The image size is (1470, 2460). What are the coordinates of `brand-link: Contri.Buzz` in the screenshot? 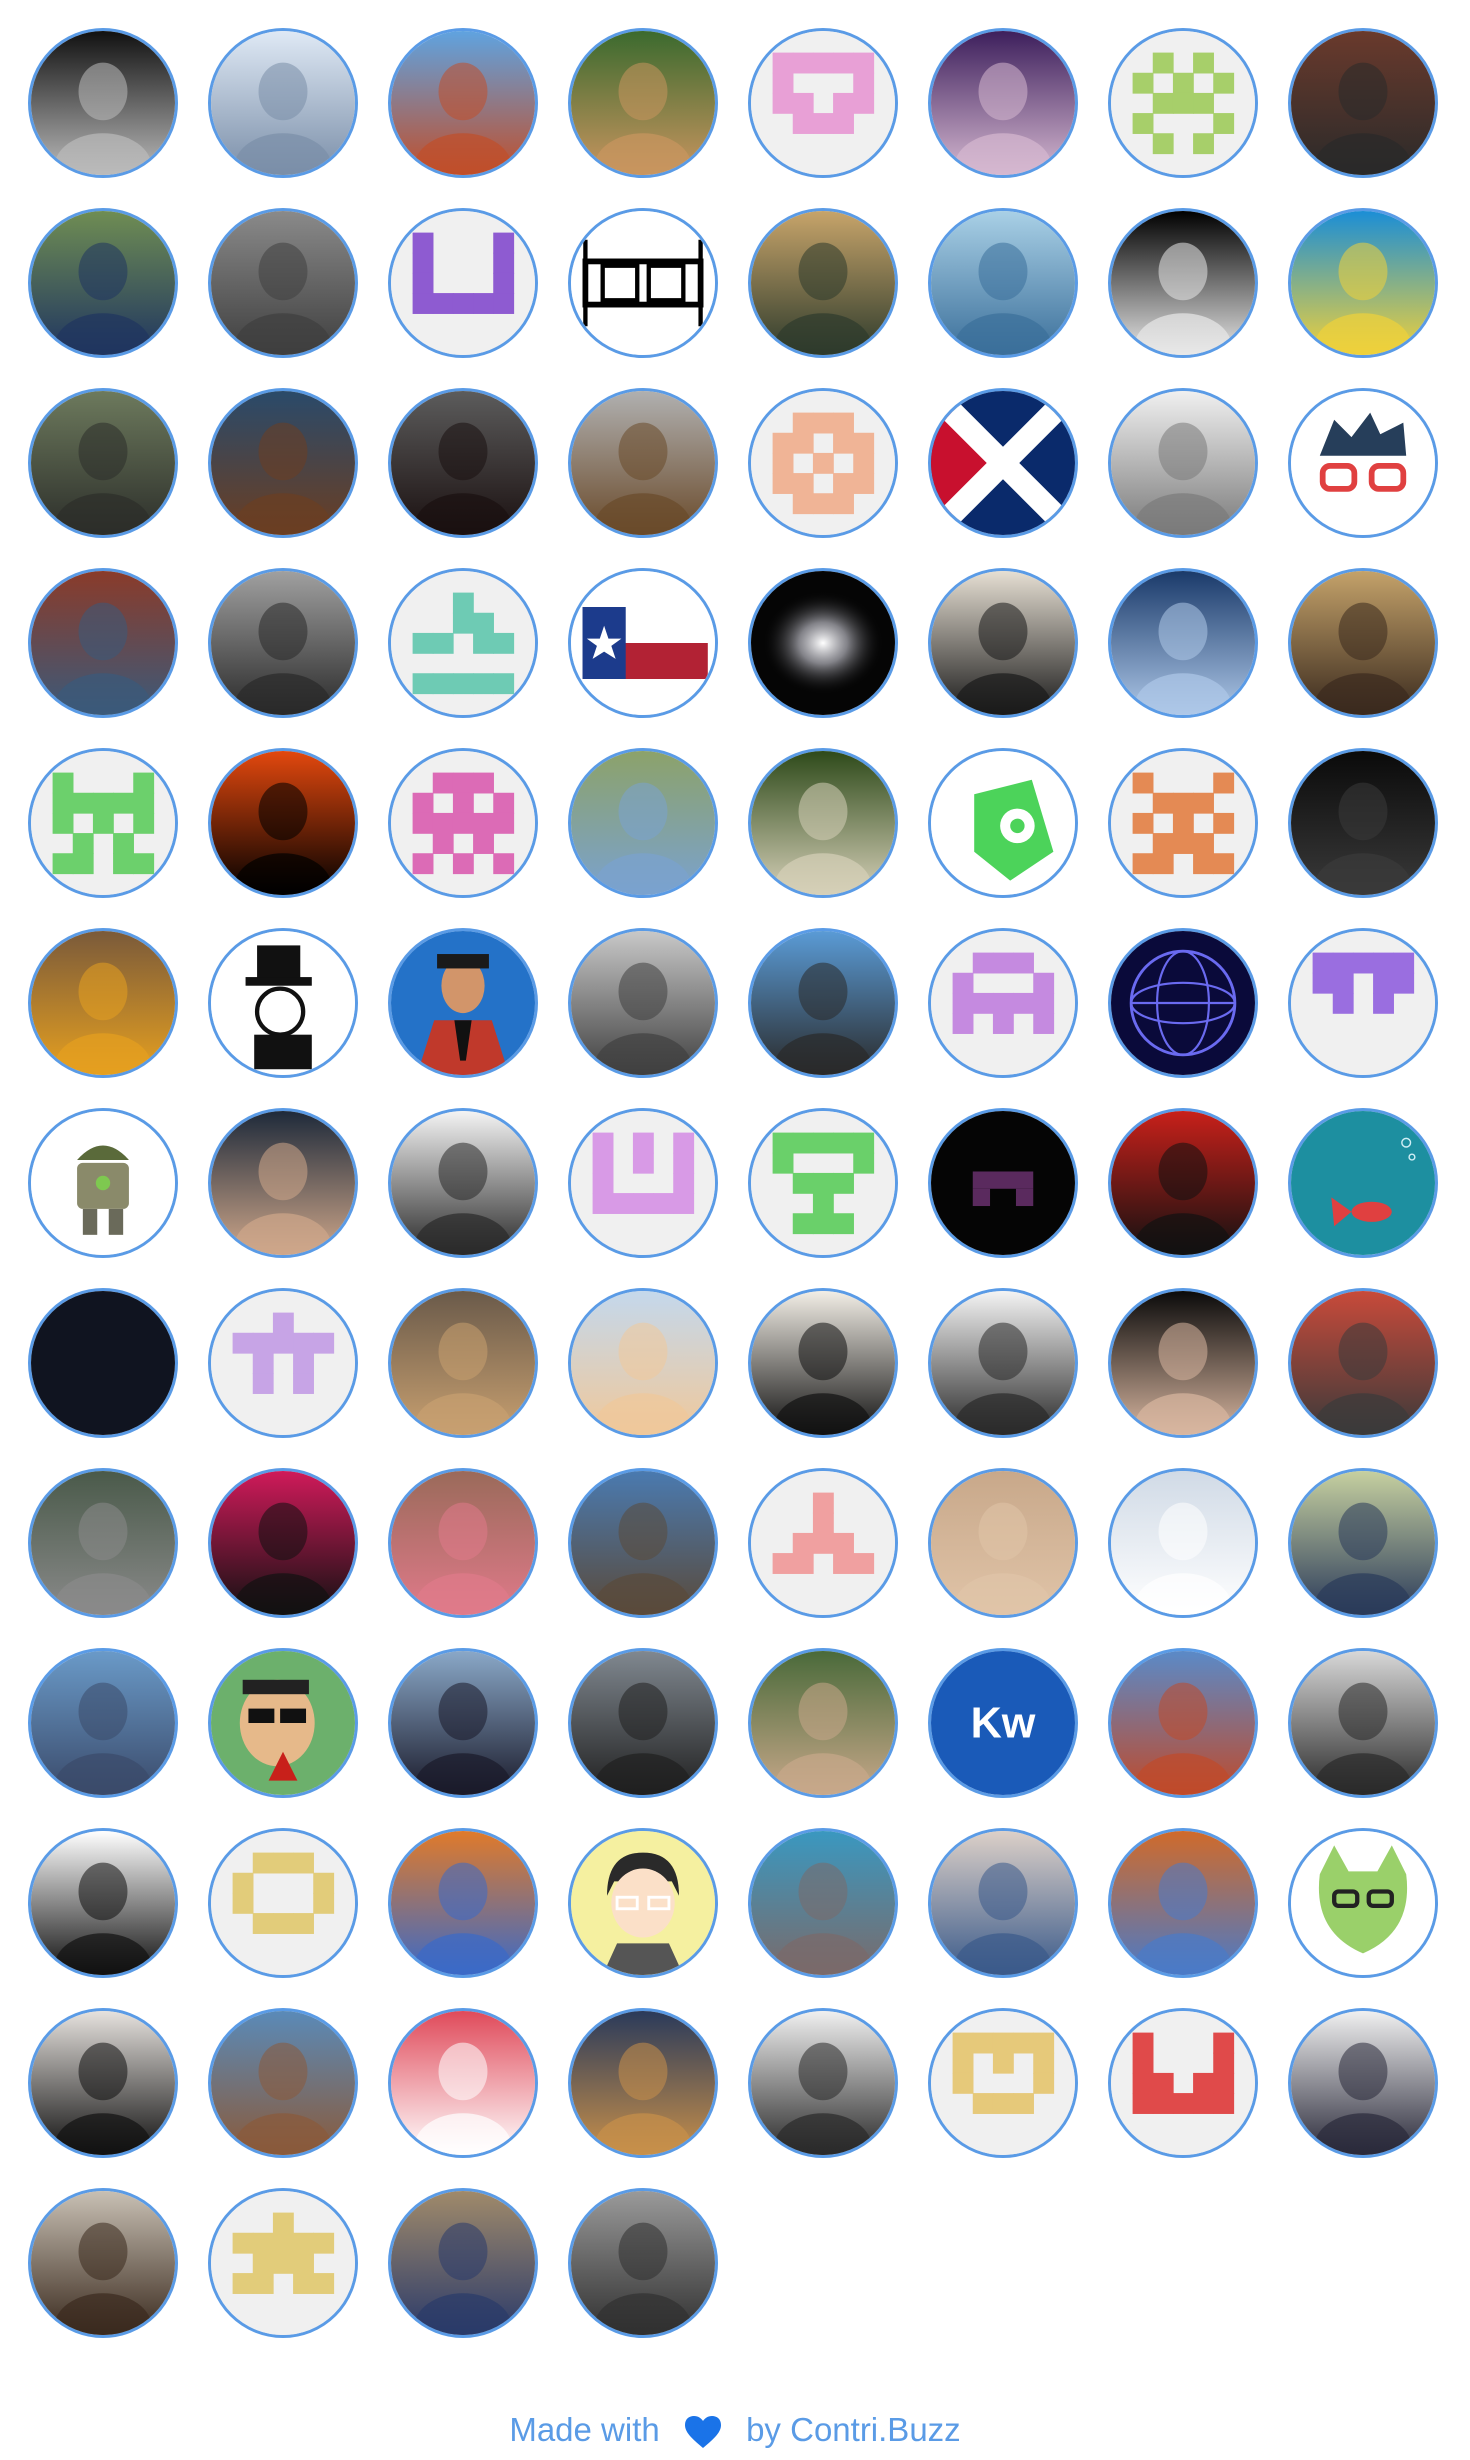 It's located at (875, 2429).